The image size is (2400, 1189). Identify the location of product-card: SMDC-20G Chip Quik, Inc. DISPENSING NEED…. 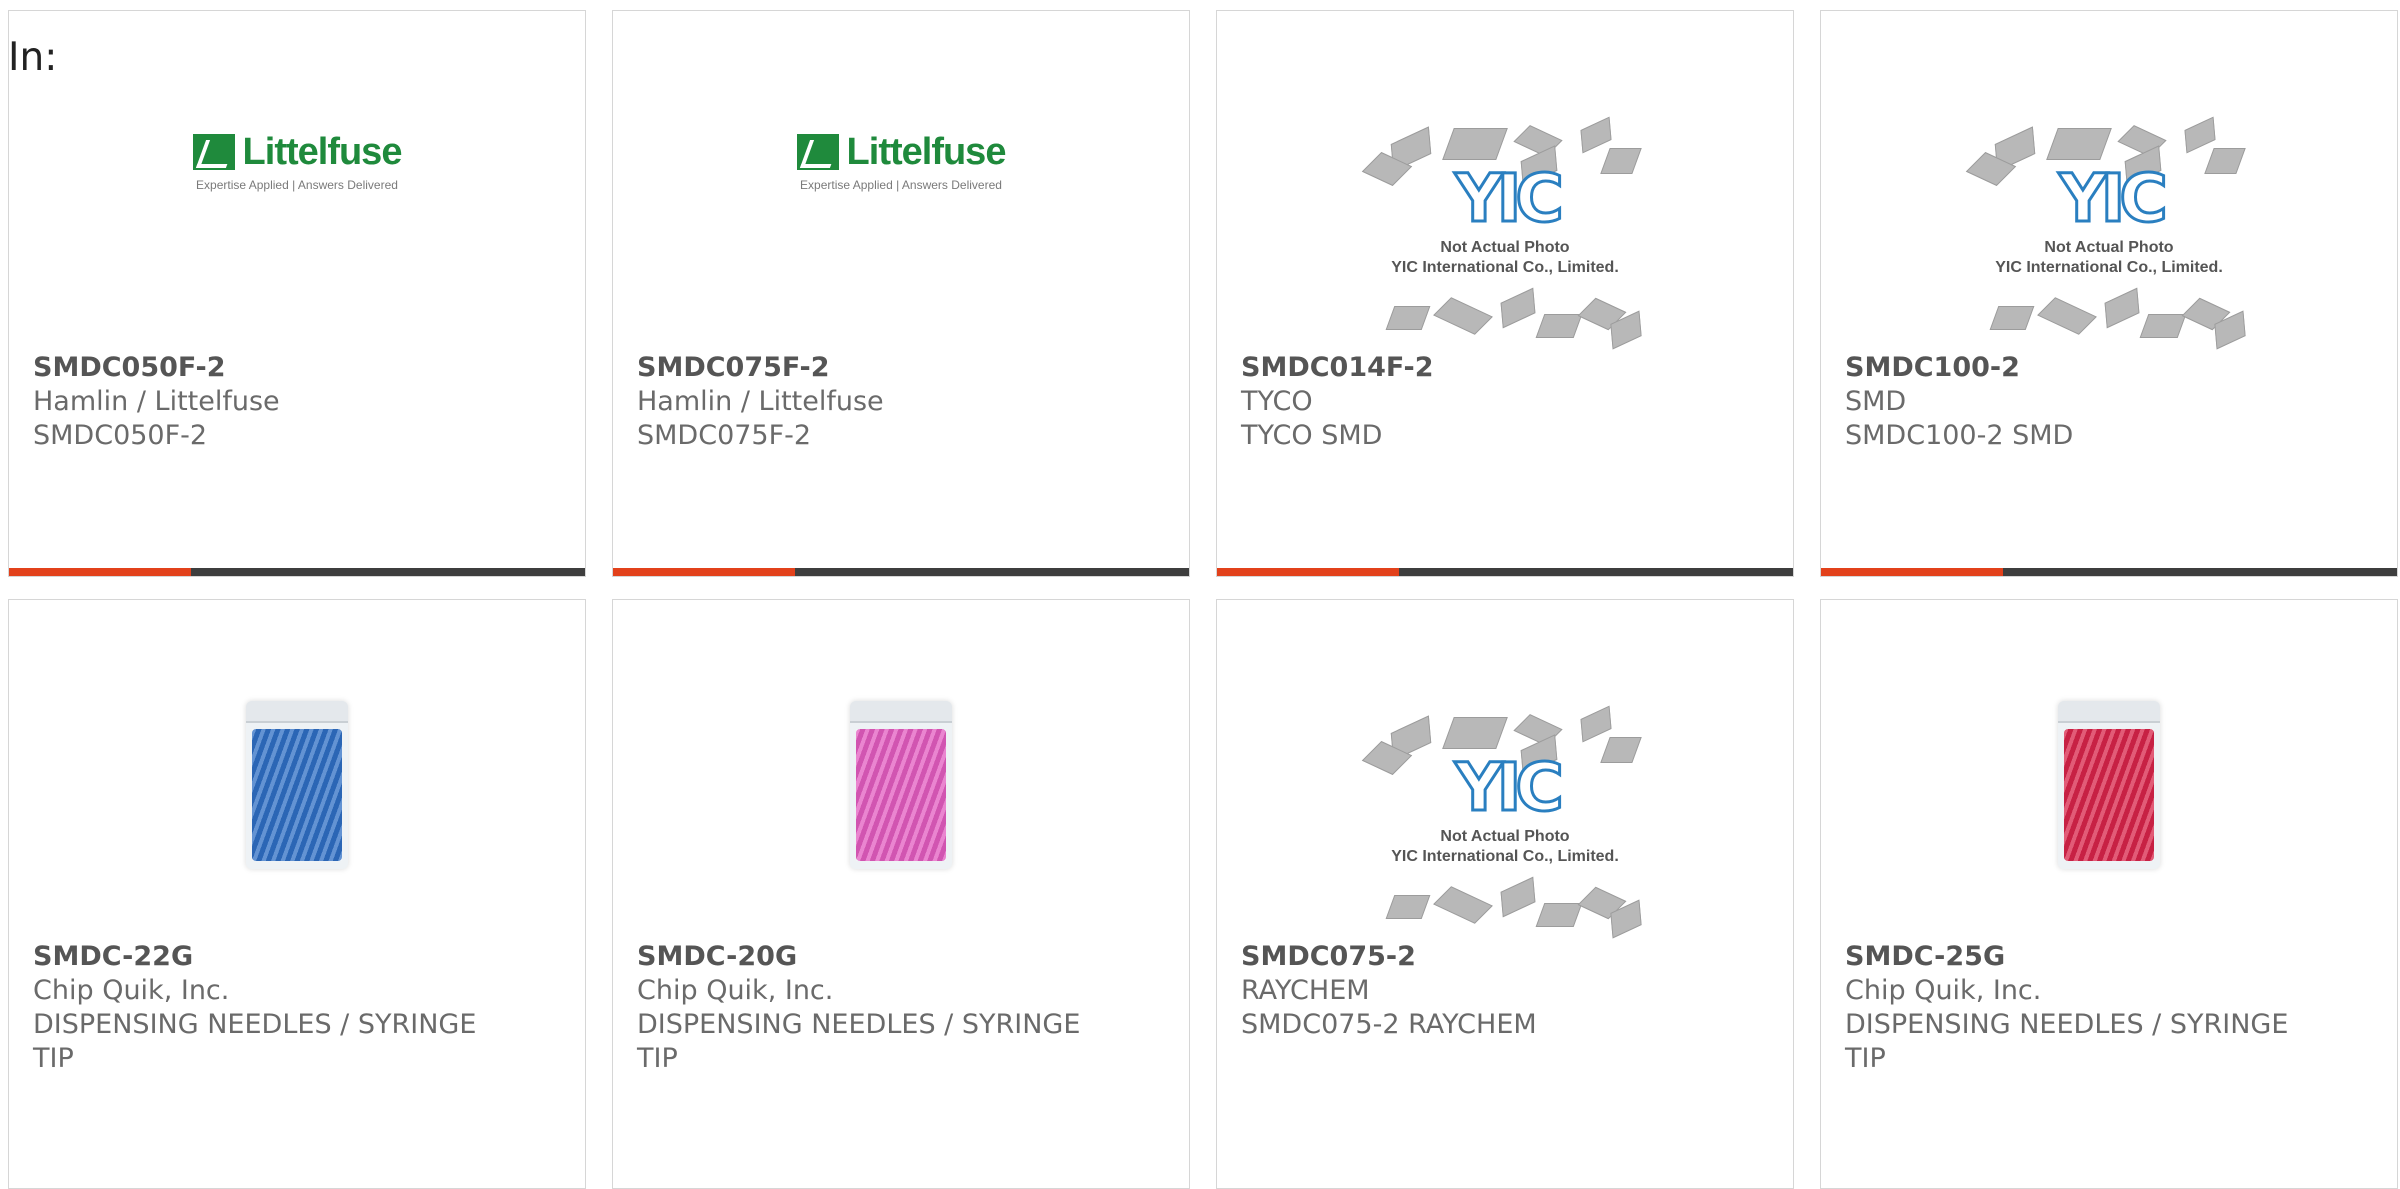
(901, 894).